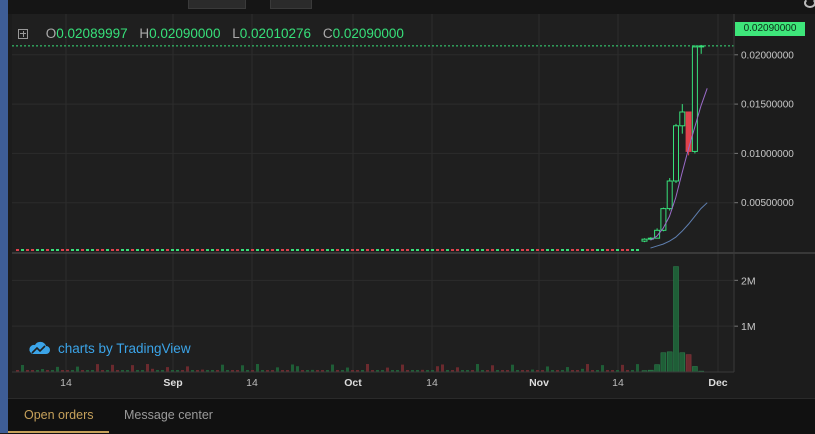 This screenshot has height=434, width=815. What do you see at coordinates (39, 347) in the screenshot?
I see `cloud-icon` at bounding box center [39, 347].